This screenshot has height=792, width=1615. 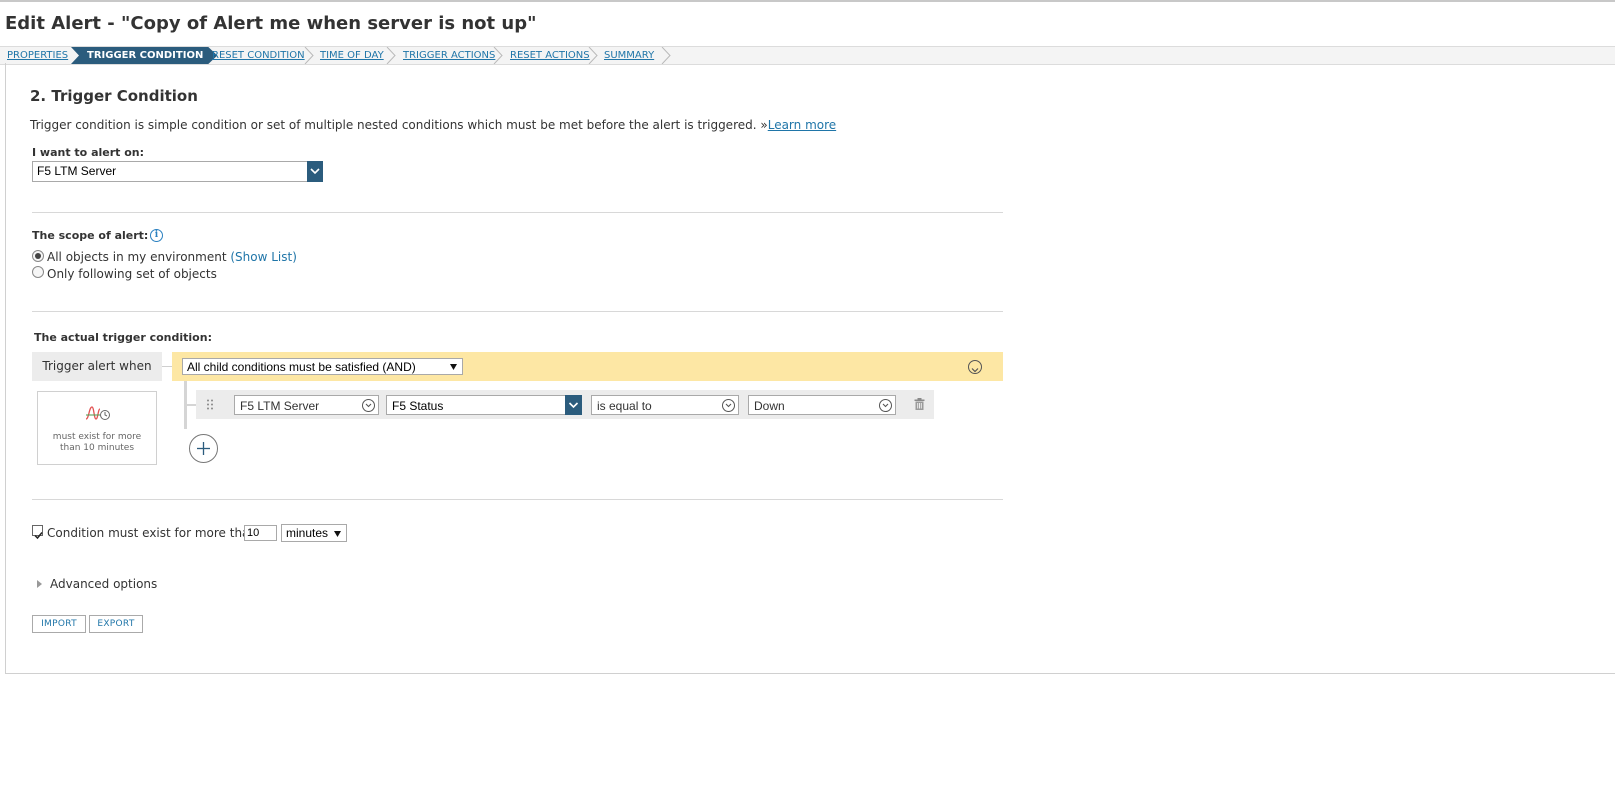 I want to click on trigger-alert-when-label: Trigger alert when, so click(x=97, y=366).